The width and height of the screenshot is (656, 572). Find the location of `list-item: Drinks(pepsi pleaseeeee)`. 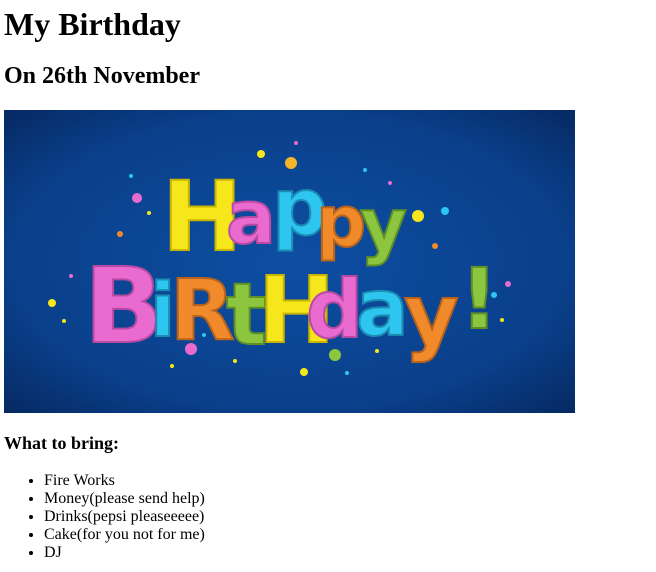

list-item: Drinks(pepsi pleaseeeee) is located at coordinates (124, 517).